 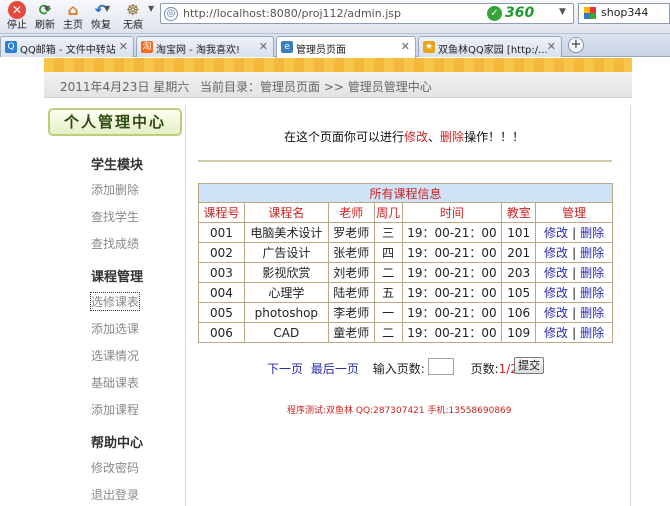 I want to click on nav-dropdown-arrow: ▼, so click(x=151, y=8).